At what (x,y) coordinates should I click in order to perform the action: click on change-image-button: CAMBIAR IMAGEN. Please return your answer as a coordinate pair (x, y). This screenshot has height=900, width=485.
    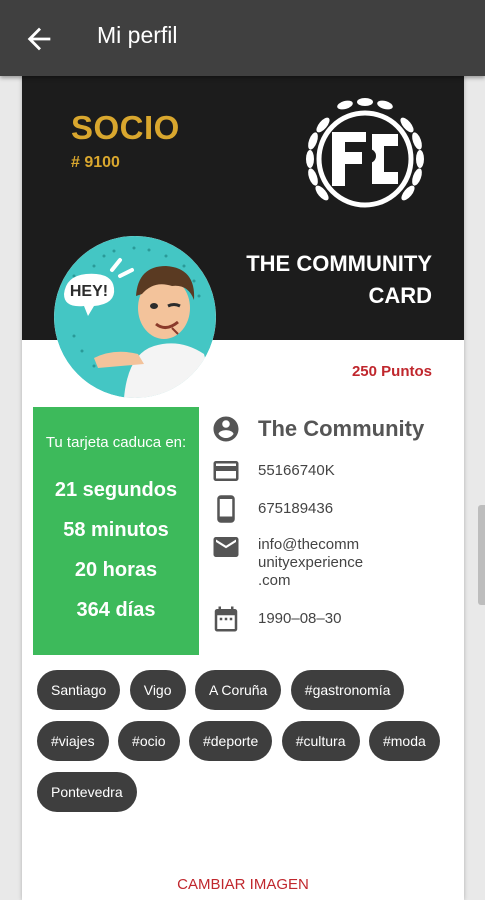
    Looking at the image, I should click on (243, 884).